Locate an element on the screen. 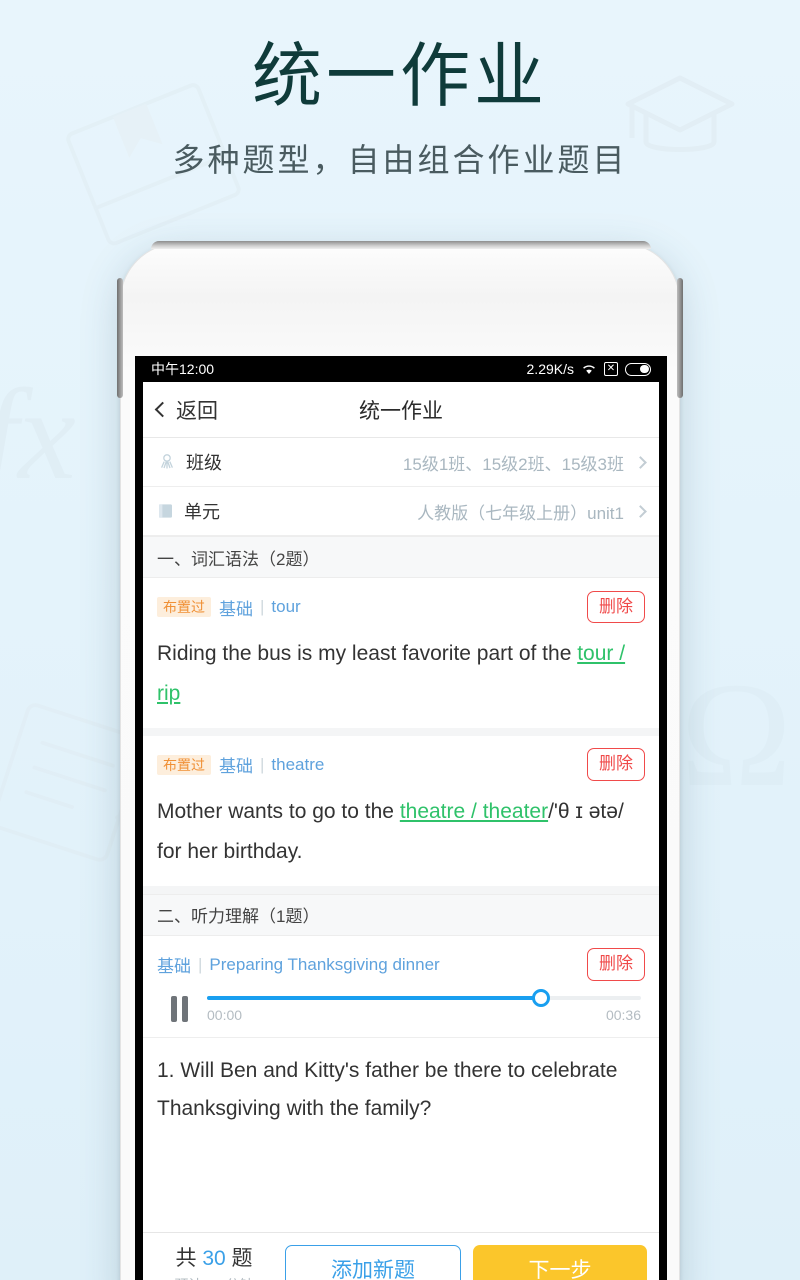 Image resolution: width=800 pixels, height=1280 pixels. chevron-left-icon is located at coordinates (162, 409).